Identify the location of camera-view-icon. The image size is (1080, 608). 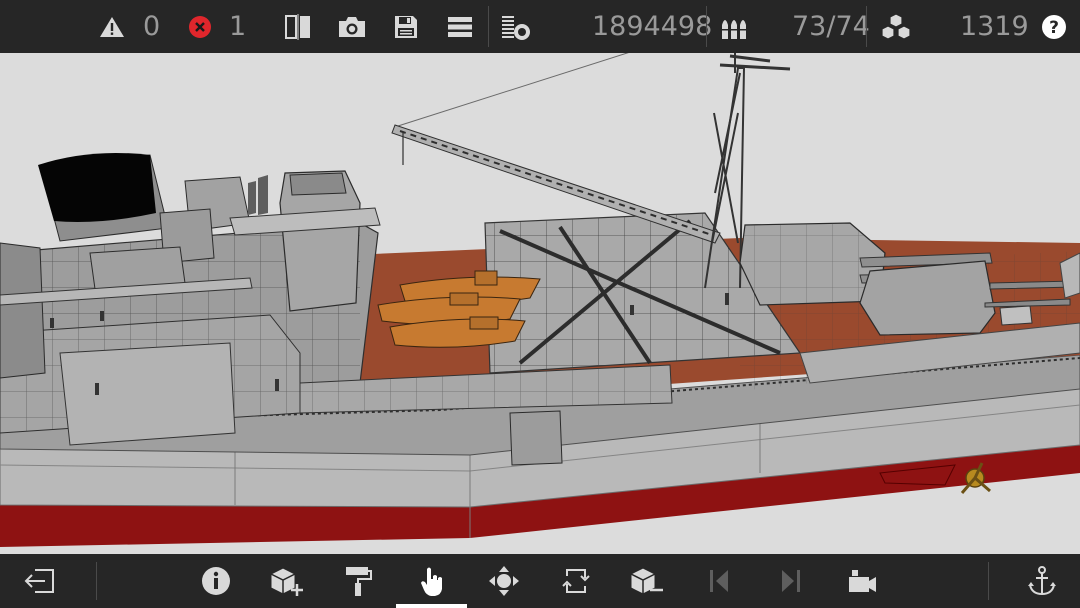
(862, 581).